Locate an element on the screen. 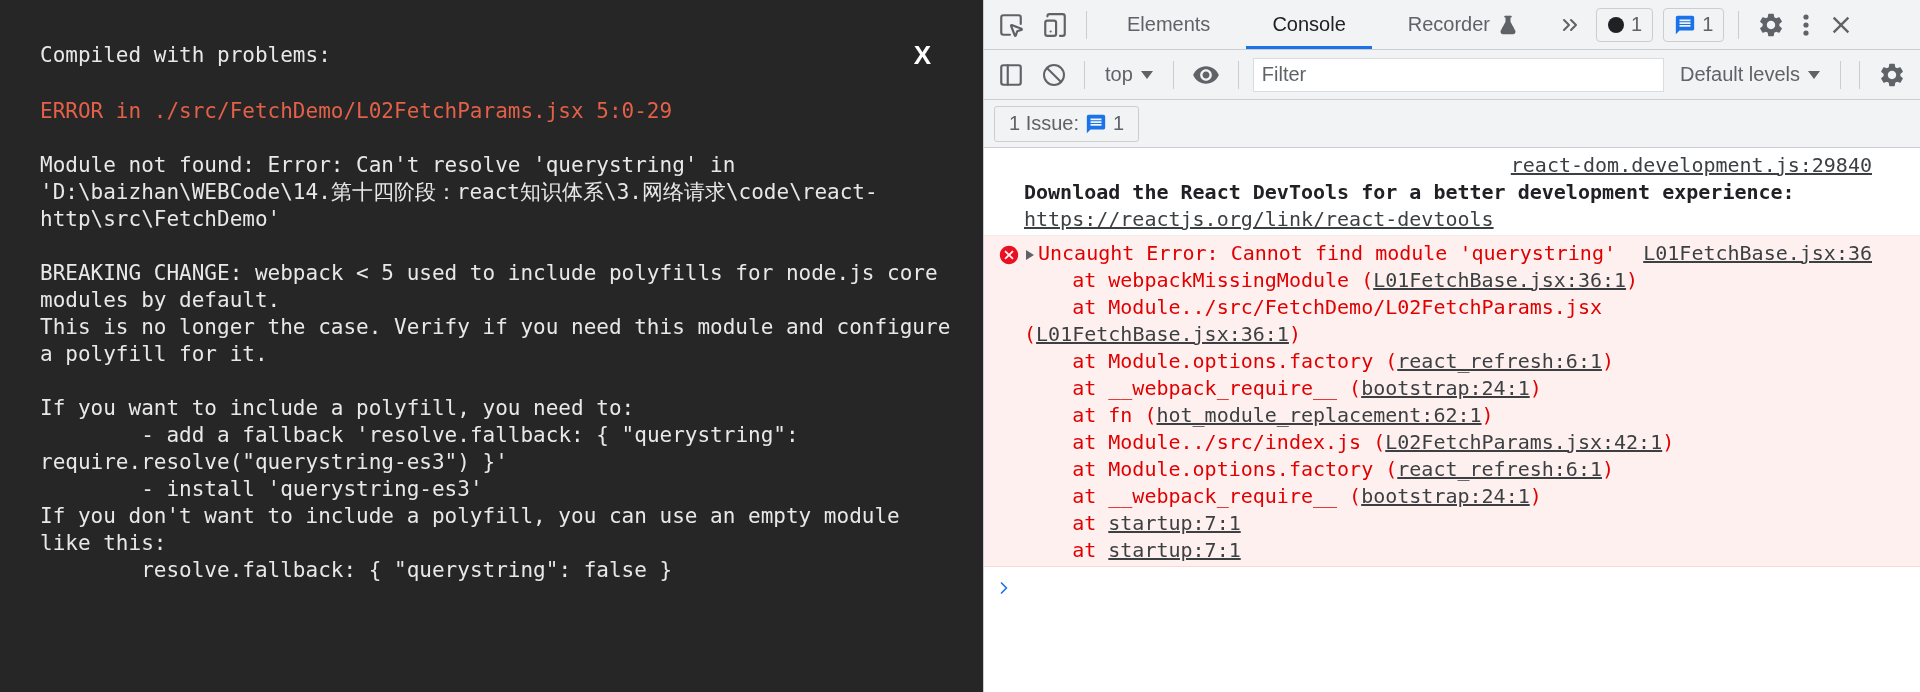 The image size is (1920, 692). stack-frame: at fn (hot_module_replacement:62:1) is located at coordinates (1448, 415).